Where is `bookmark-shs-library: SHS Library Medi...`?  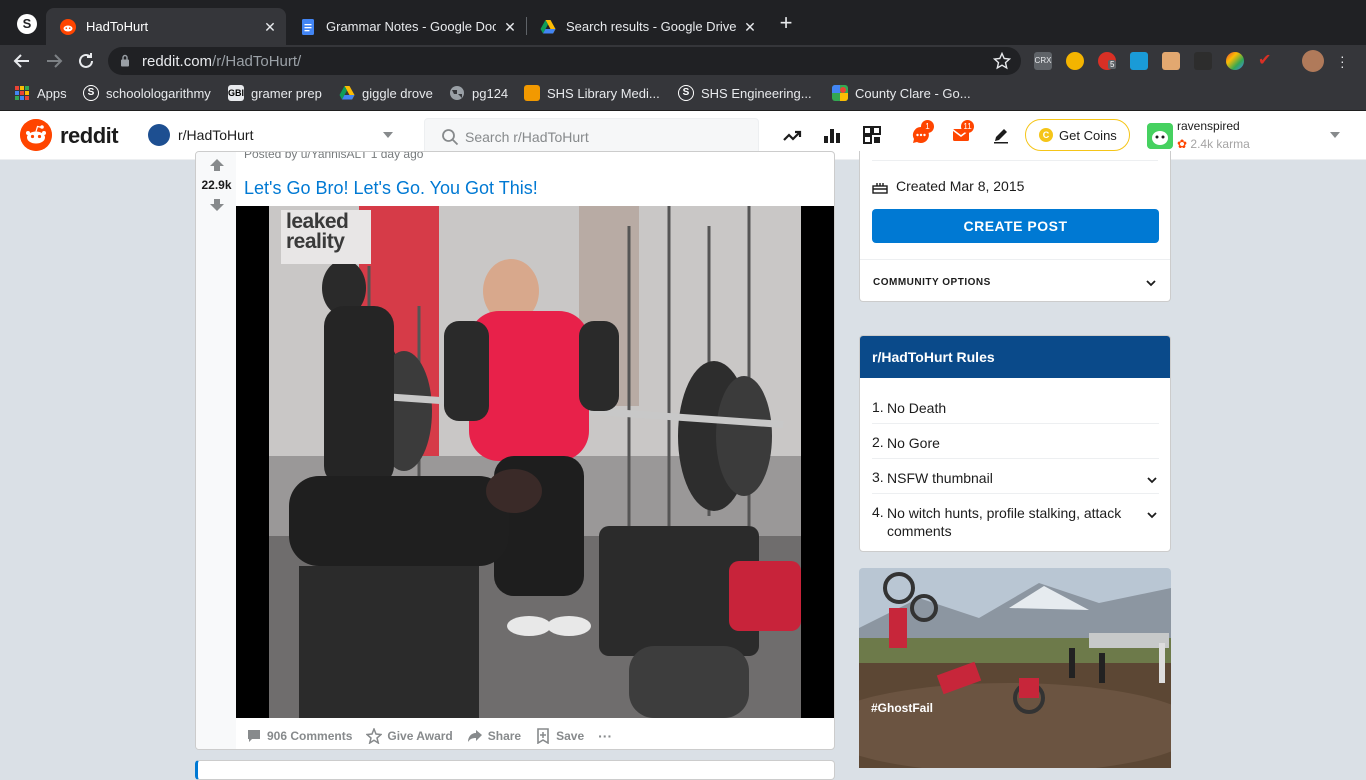 bookmark-shs-library: SHS Library Medi... is located at coordinates (592, 93).